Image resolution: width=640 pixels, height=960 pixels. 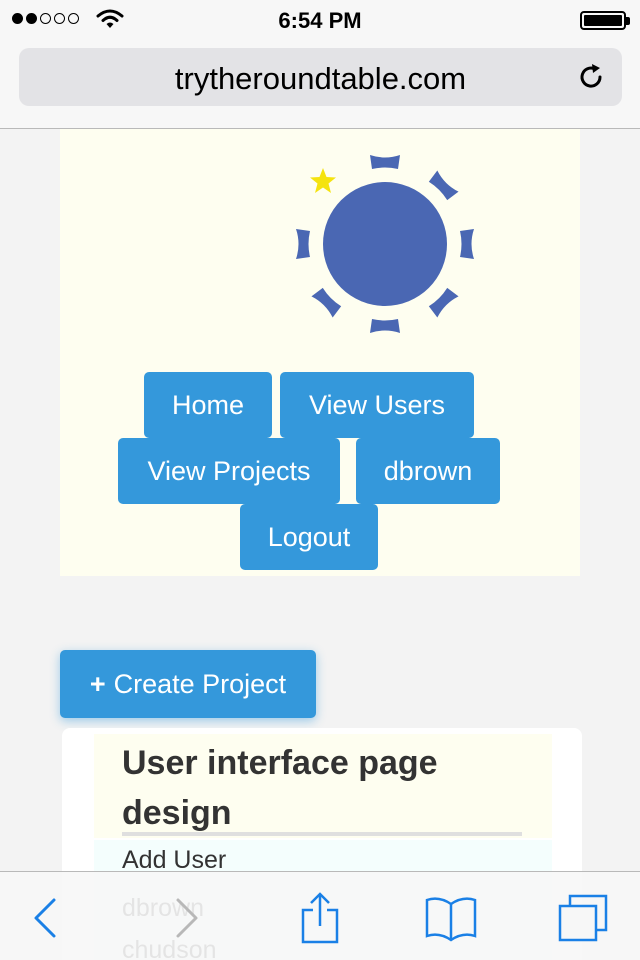 I want to click on nav-logout-button: Logout, so click(x=309, y=537).